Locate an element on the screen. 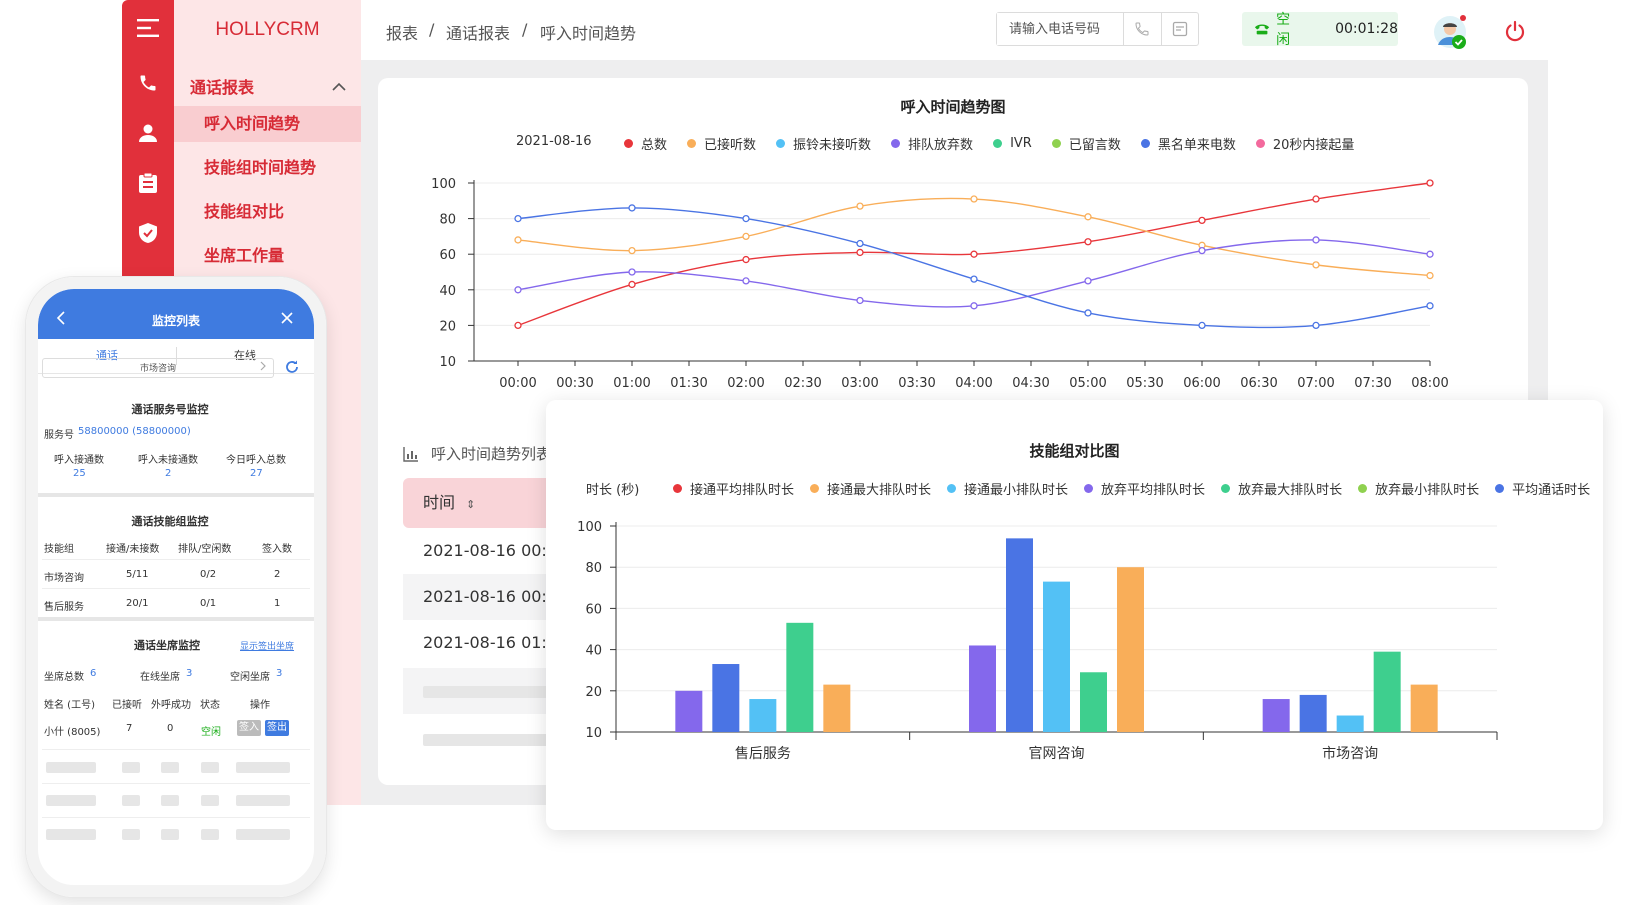 This screenshot has width=1626, height=905. table-header-label: 时间 is located at coordinates (439, 502).